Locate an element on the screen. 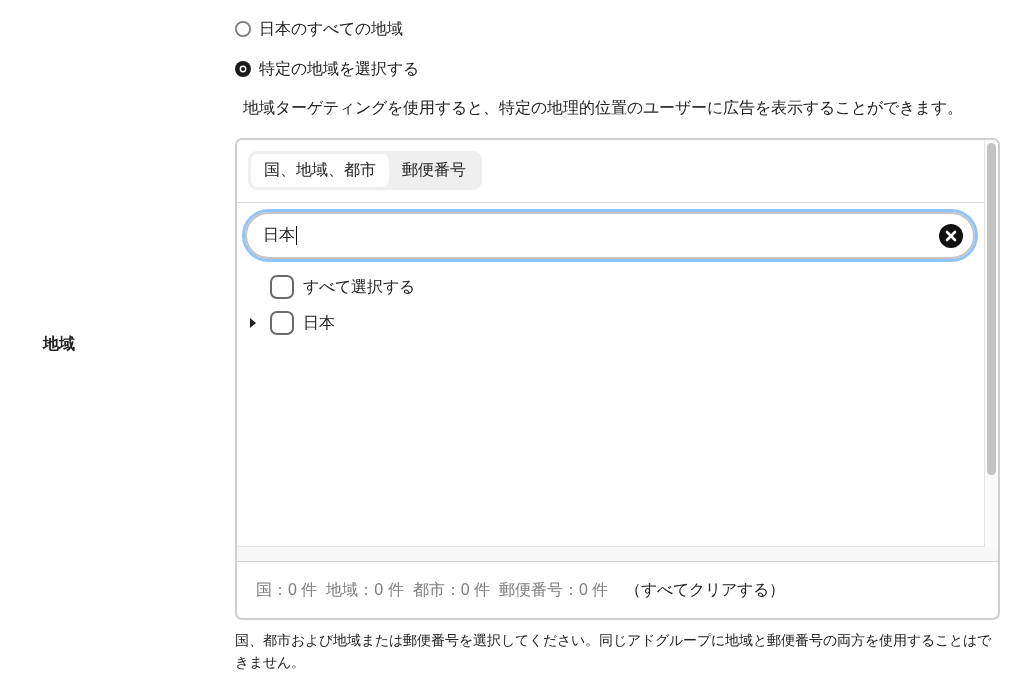  count-label: 地域：0 件 is located at coordinates (365, 589).